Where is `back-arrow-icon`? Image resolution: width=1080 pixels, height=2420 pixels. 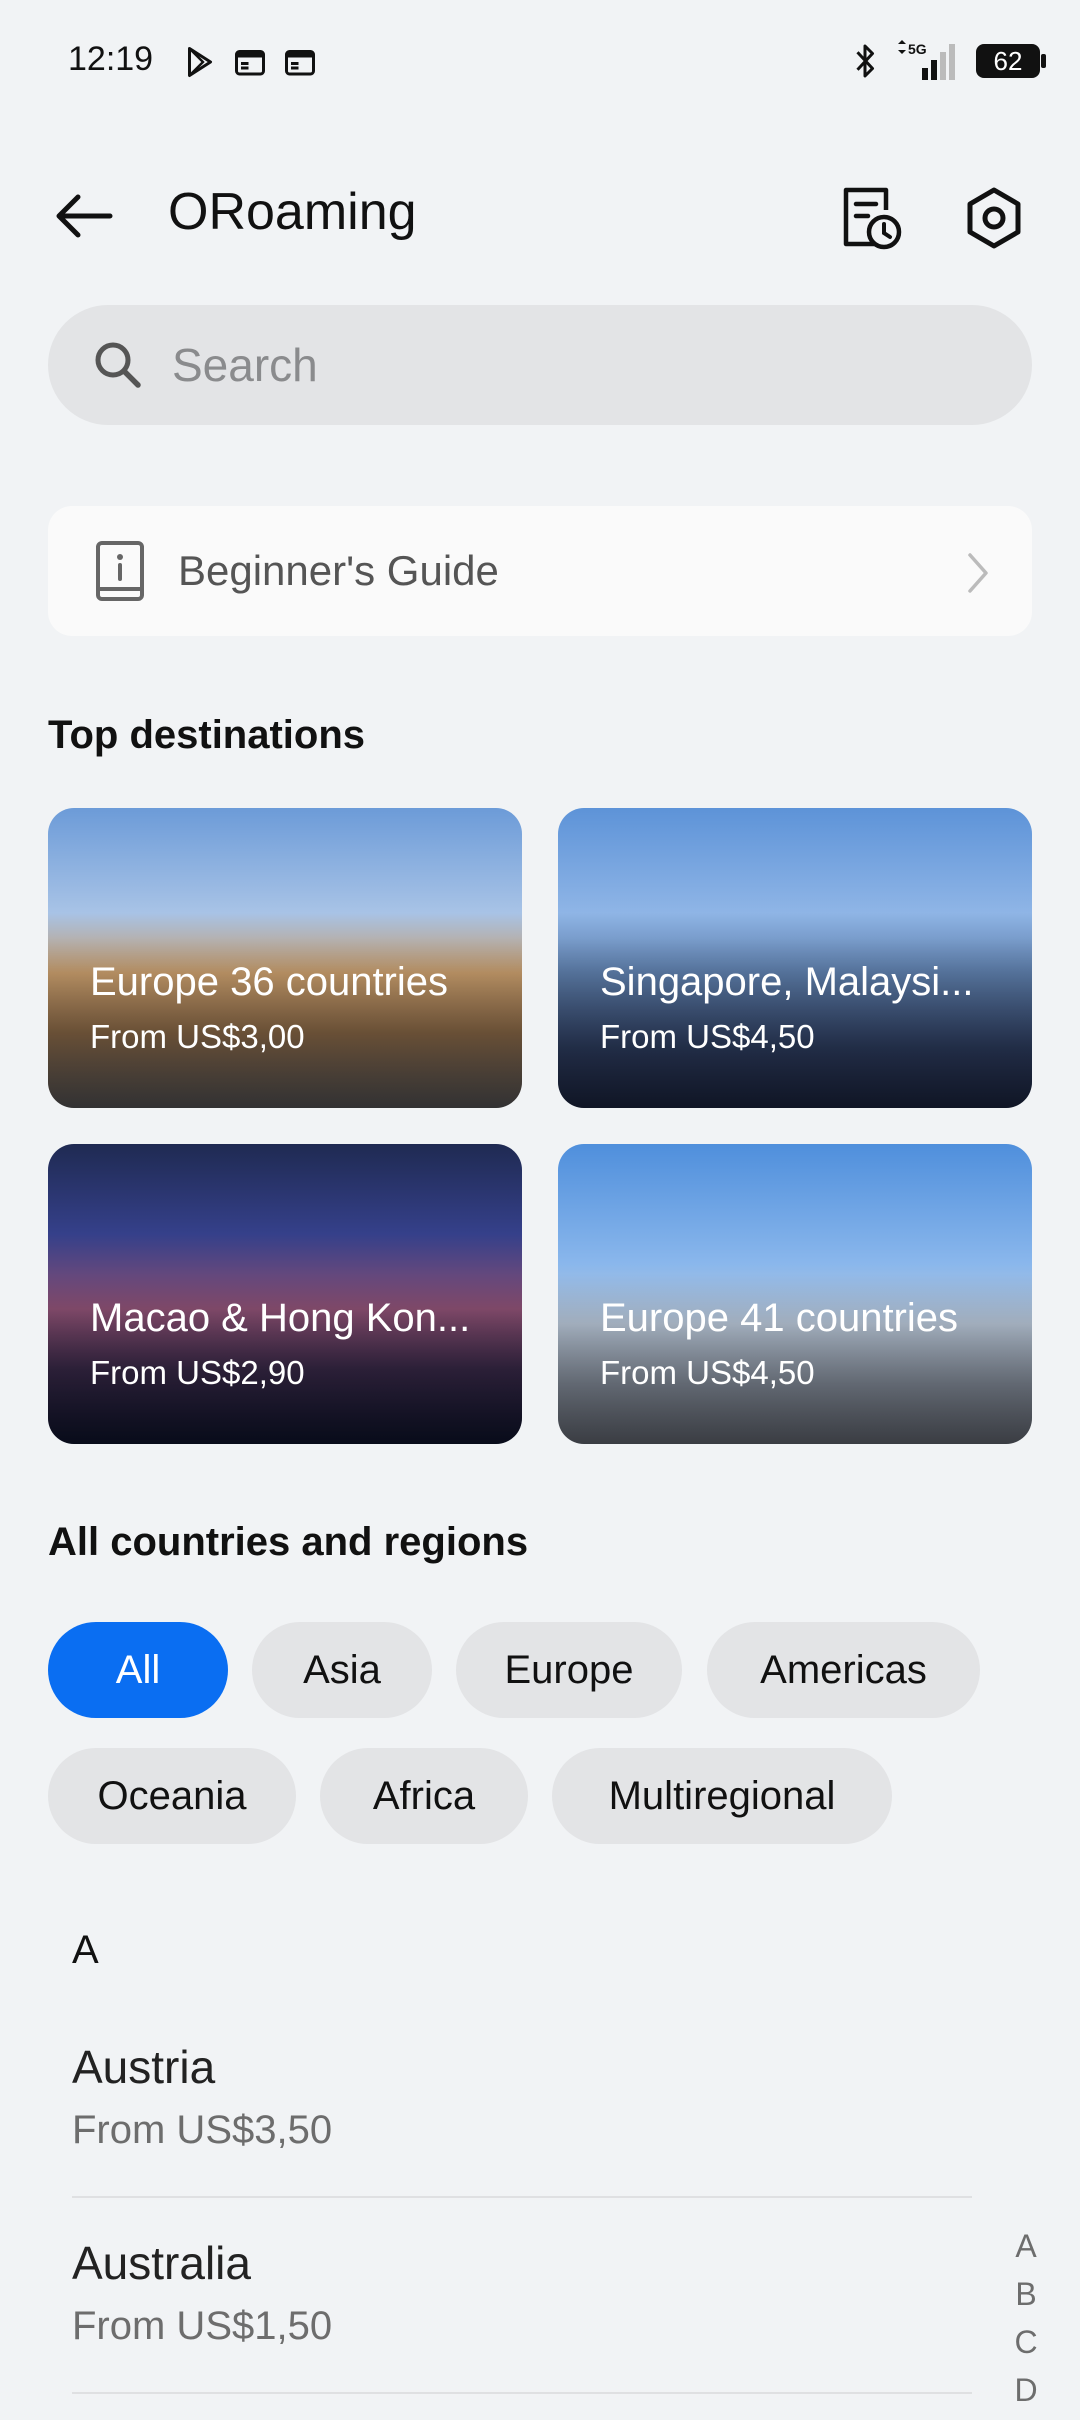 back-arrow-icon is located at coordinates (84, 216).